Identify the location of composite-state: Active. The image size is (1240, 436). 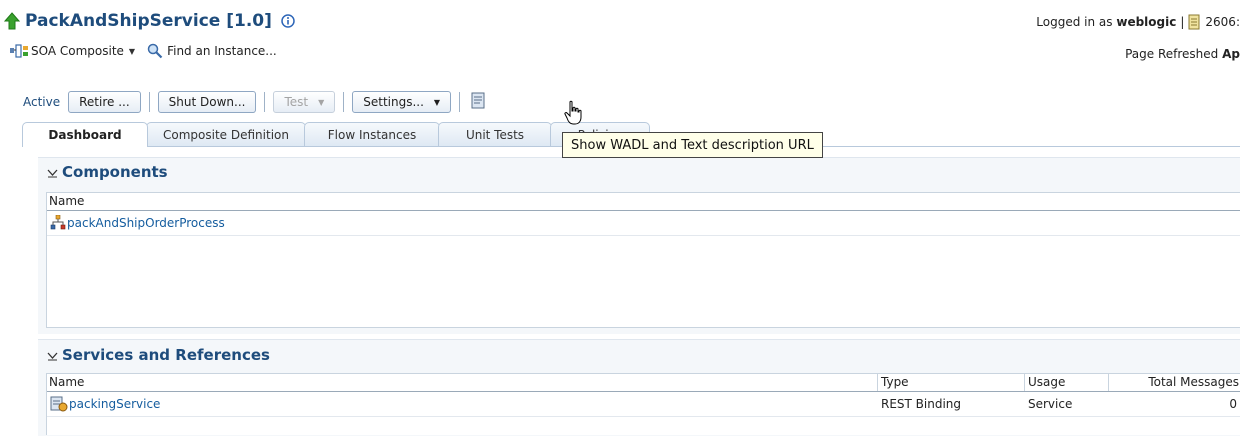
(42, 102).